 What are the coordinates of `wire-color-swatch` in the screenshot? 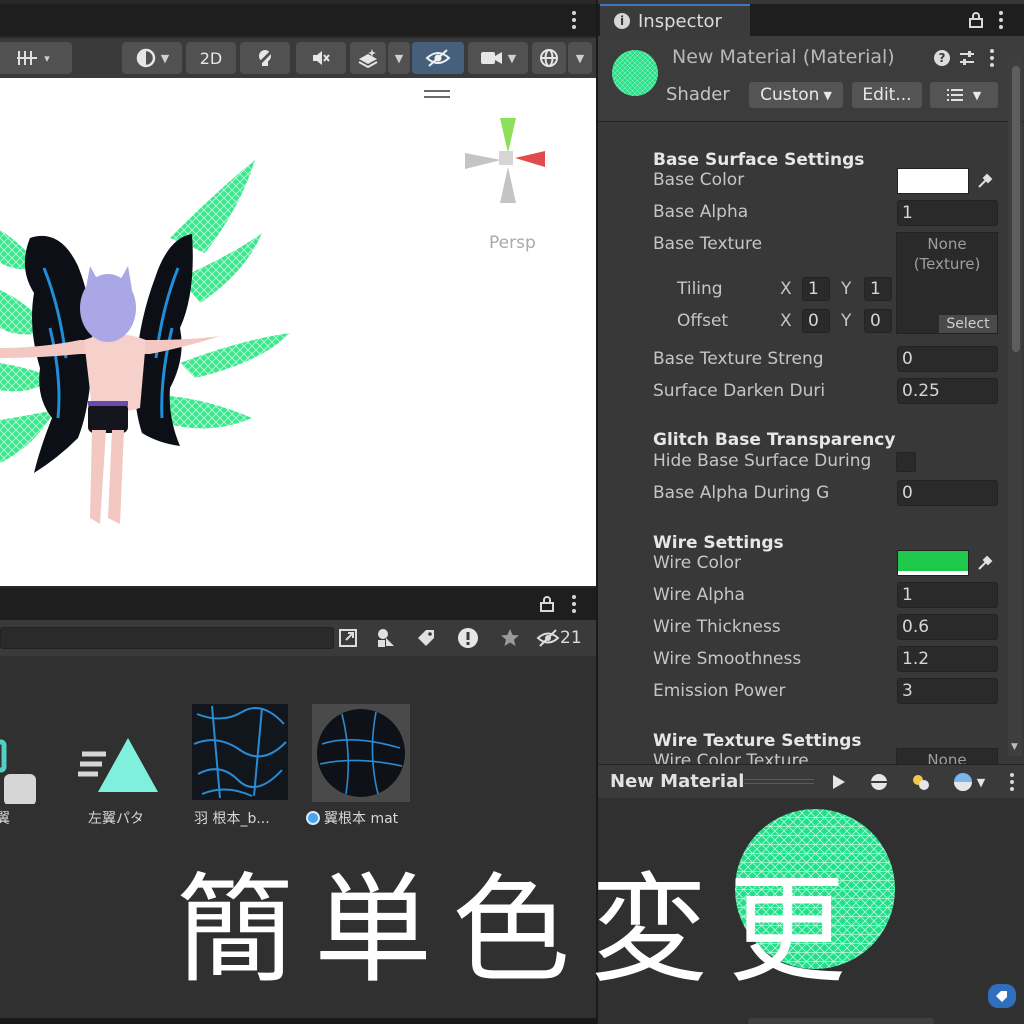 It's located at (933, 563).